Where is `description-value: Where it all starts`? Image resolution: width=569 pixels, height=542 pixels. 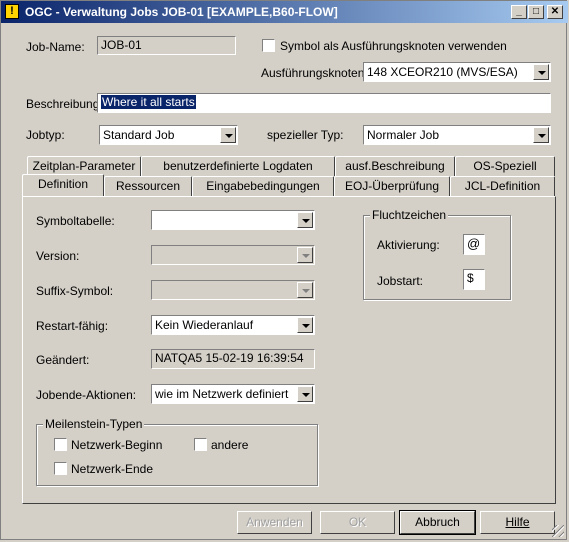
description-value: Where it all starts is located at coordinates (148, 102).